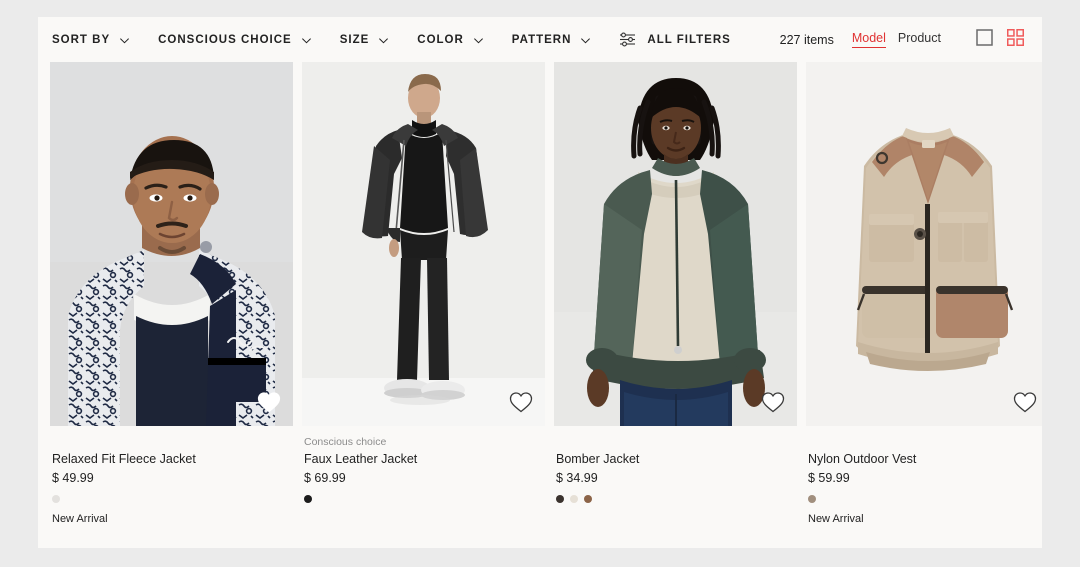  I want to click on product-name: Relaxed Fit Fleece Jacket, so click(172, 459).